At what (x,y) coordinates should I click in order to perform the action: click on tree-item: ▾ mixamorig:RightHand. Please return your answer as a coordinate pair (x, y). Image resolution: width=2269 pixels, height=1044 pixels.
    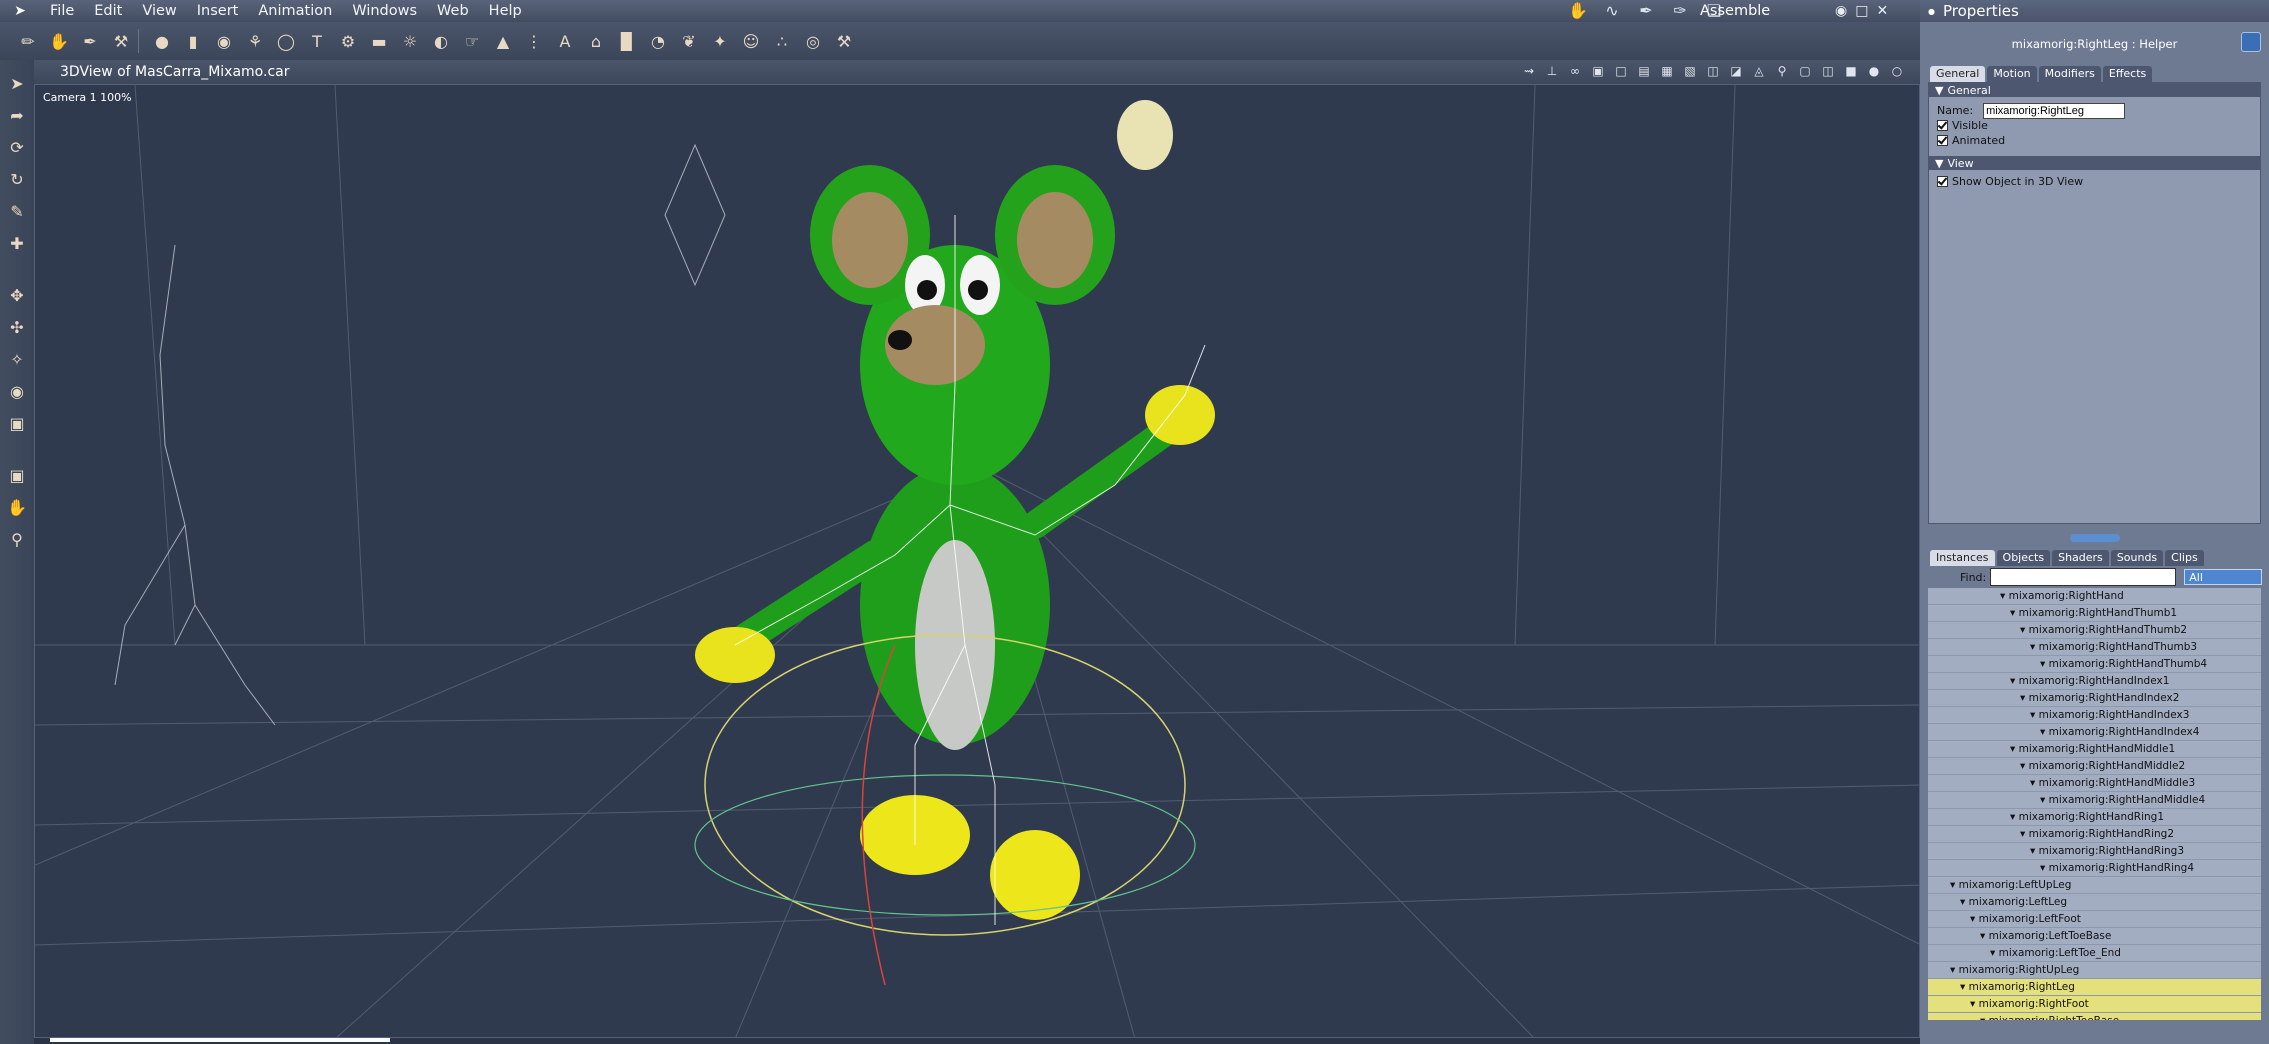
    Looking at the image, I should click on (2094, 596).